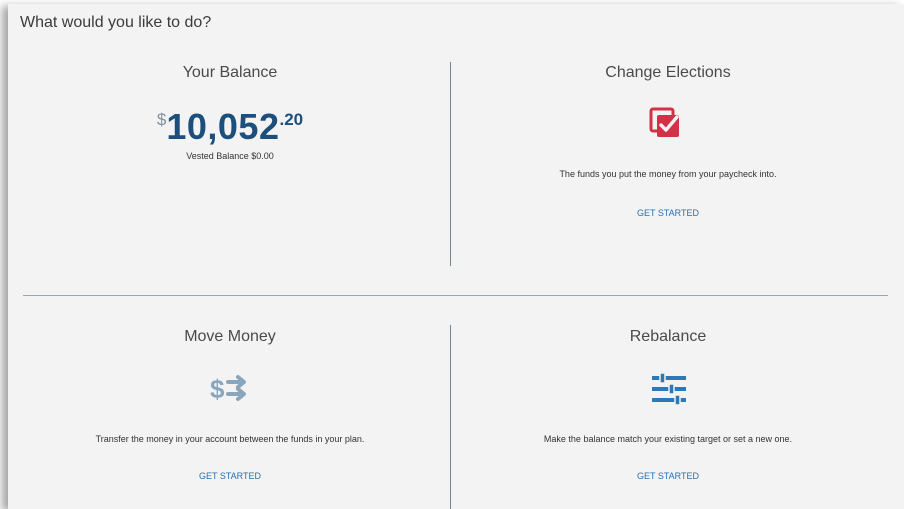 The image size is (904, 509). What do you see at coordinates (116, 22) in the screenshot?
I see `page-heading: What would you like to do?` at bounding box center [116, 22].